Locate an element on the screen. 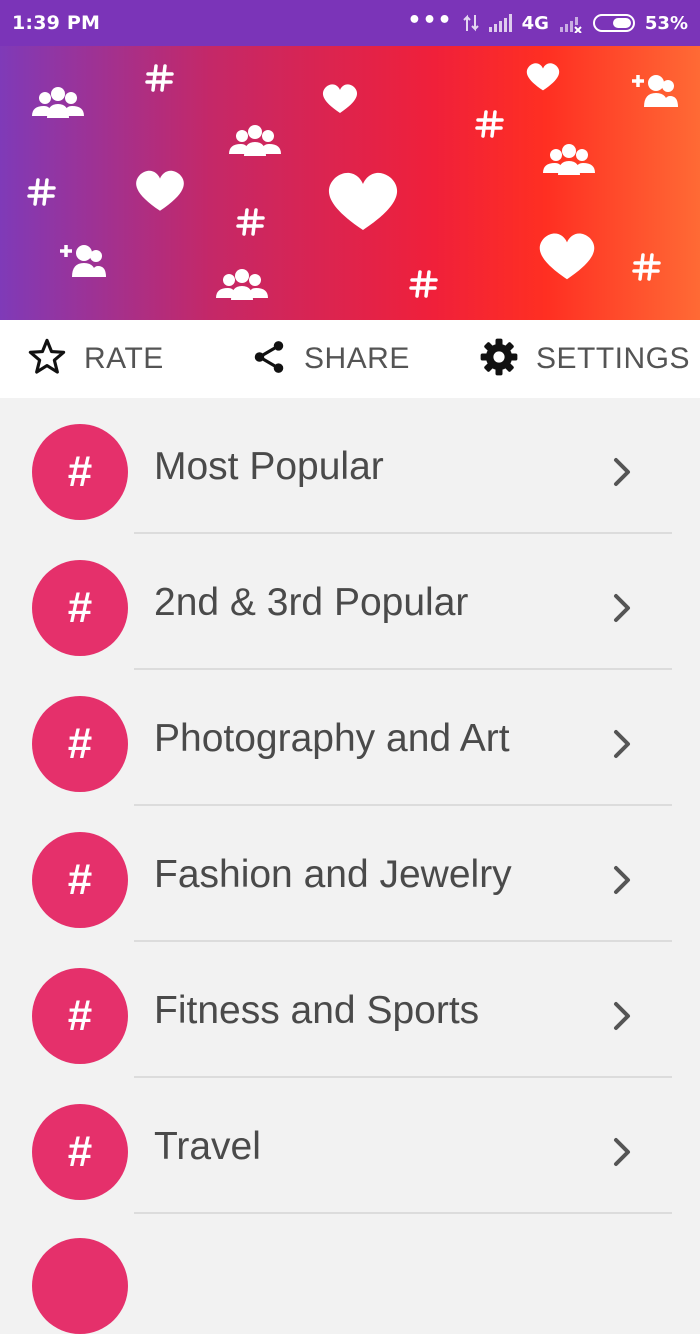  share-icon is located at coordinates (269, 359).